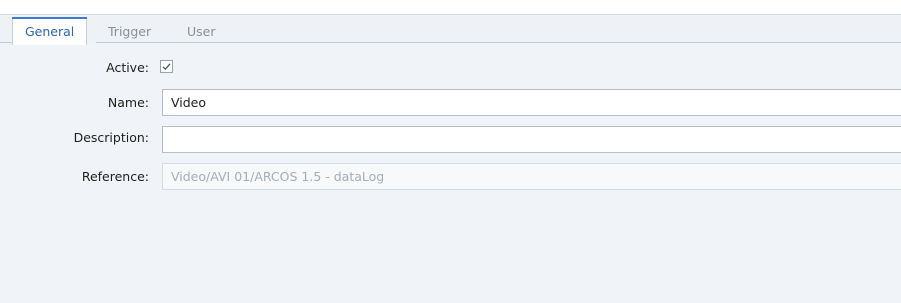 The width and height of the screenshot is (901, 303). I want to click on description-label: Description:, so click(111, 137).